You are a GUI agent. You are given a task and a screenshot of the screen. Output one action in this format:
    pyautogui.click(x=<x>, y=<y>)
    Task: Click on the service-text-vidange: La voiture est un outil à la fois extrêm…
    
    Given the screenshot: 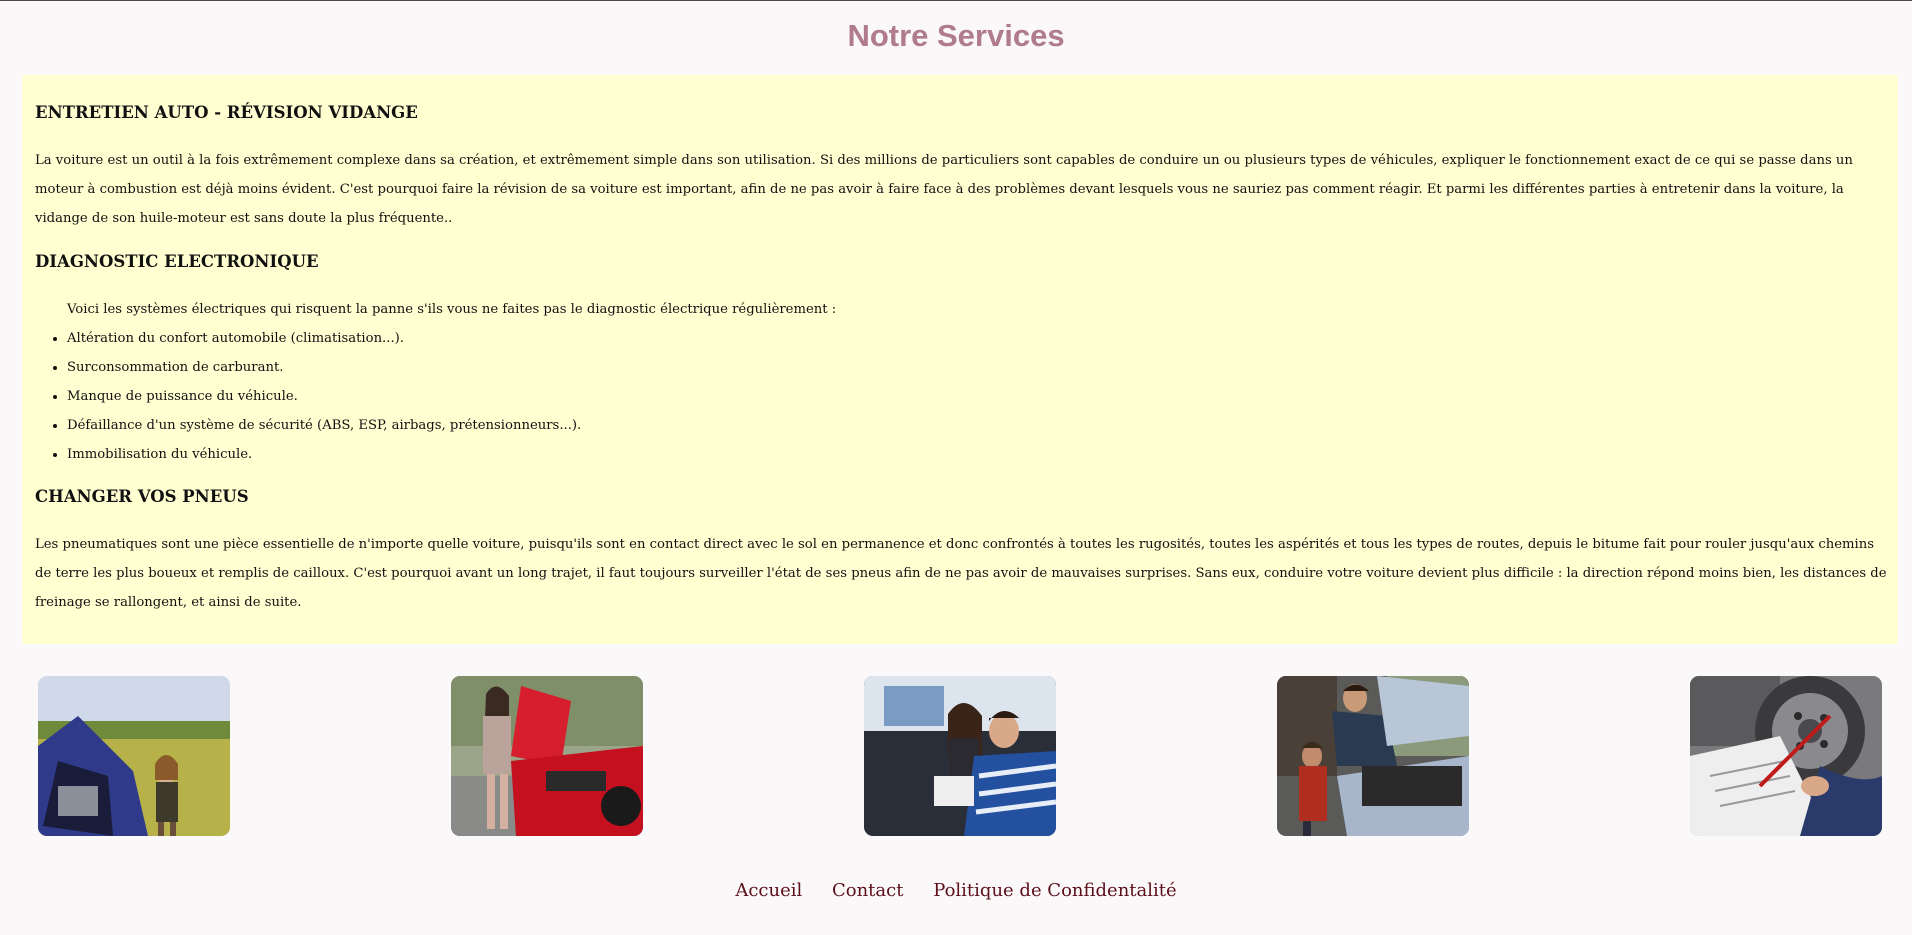 What is the action you would take?
    pyautogui.click(x=944, y=189)
    